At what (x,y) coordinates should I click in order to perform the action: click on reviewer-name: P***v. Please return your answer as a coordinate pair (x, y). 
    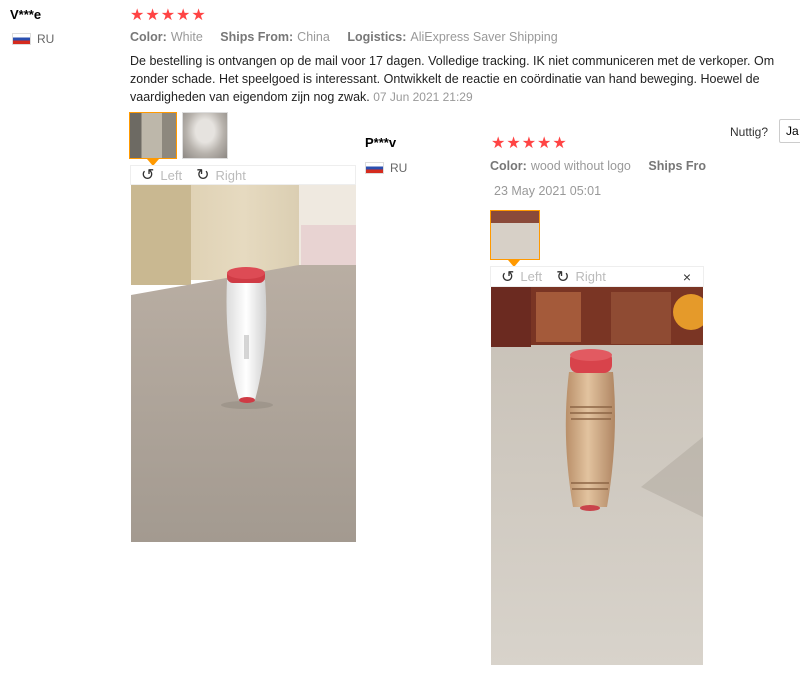
    Looking at the image, I should click on (381, 142).